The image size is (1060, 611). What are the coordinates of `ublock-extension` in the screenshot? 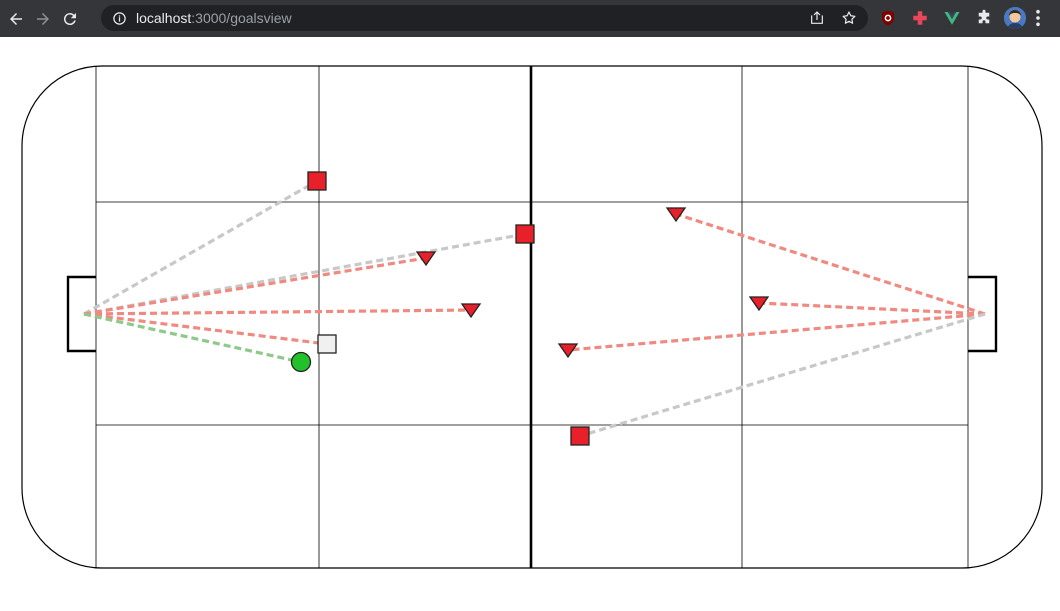 It's located at (888, 18).